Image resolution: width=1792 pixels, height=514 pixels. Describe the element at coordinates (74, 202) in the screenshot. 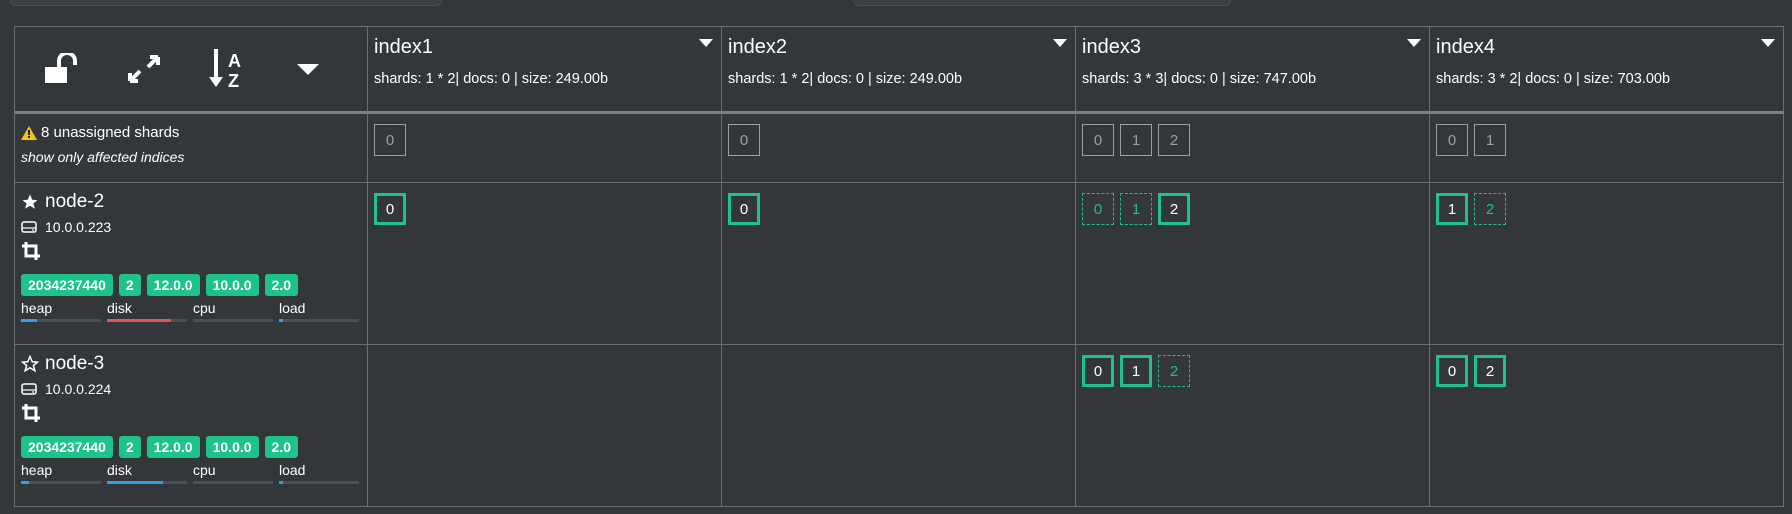

I see `node-name: node-2` at that location.